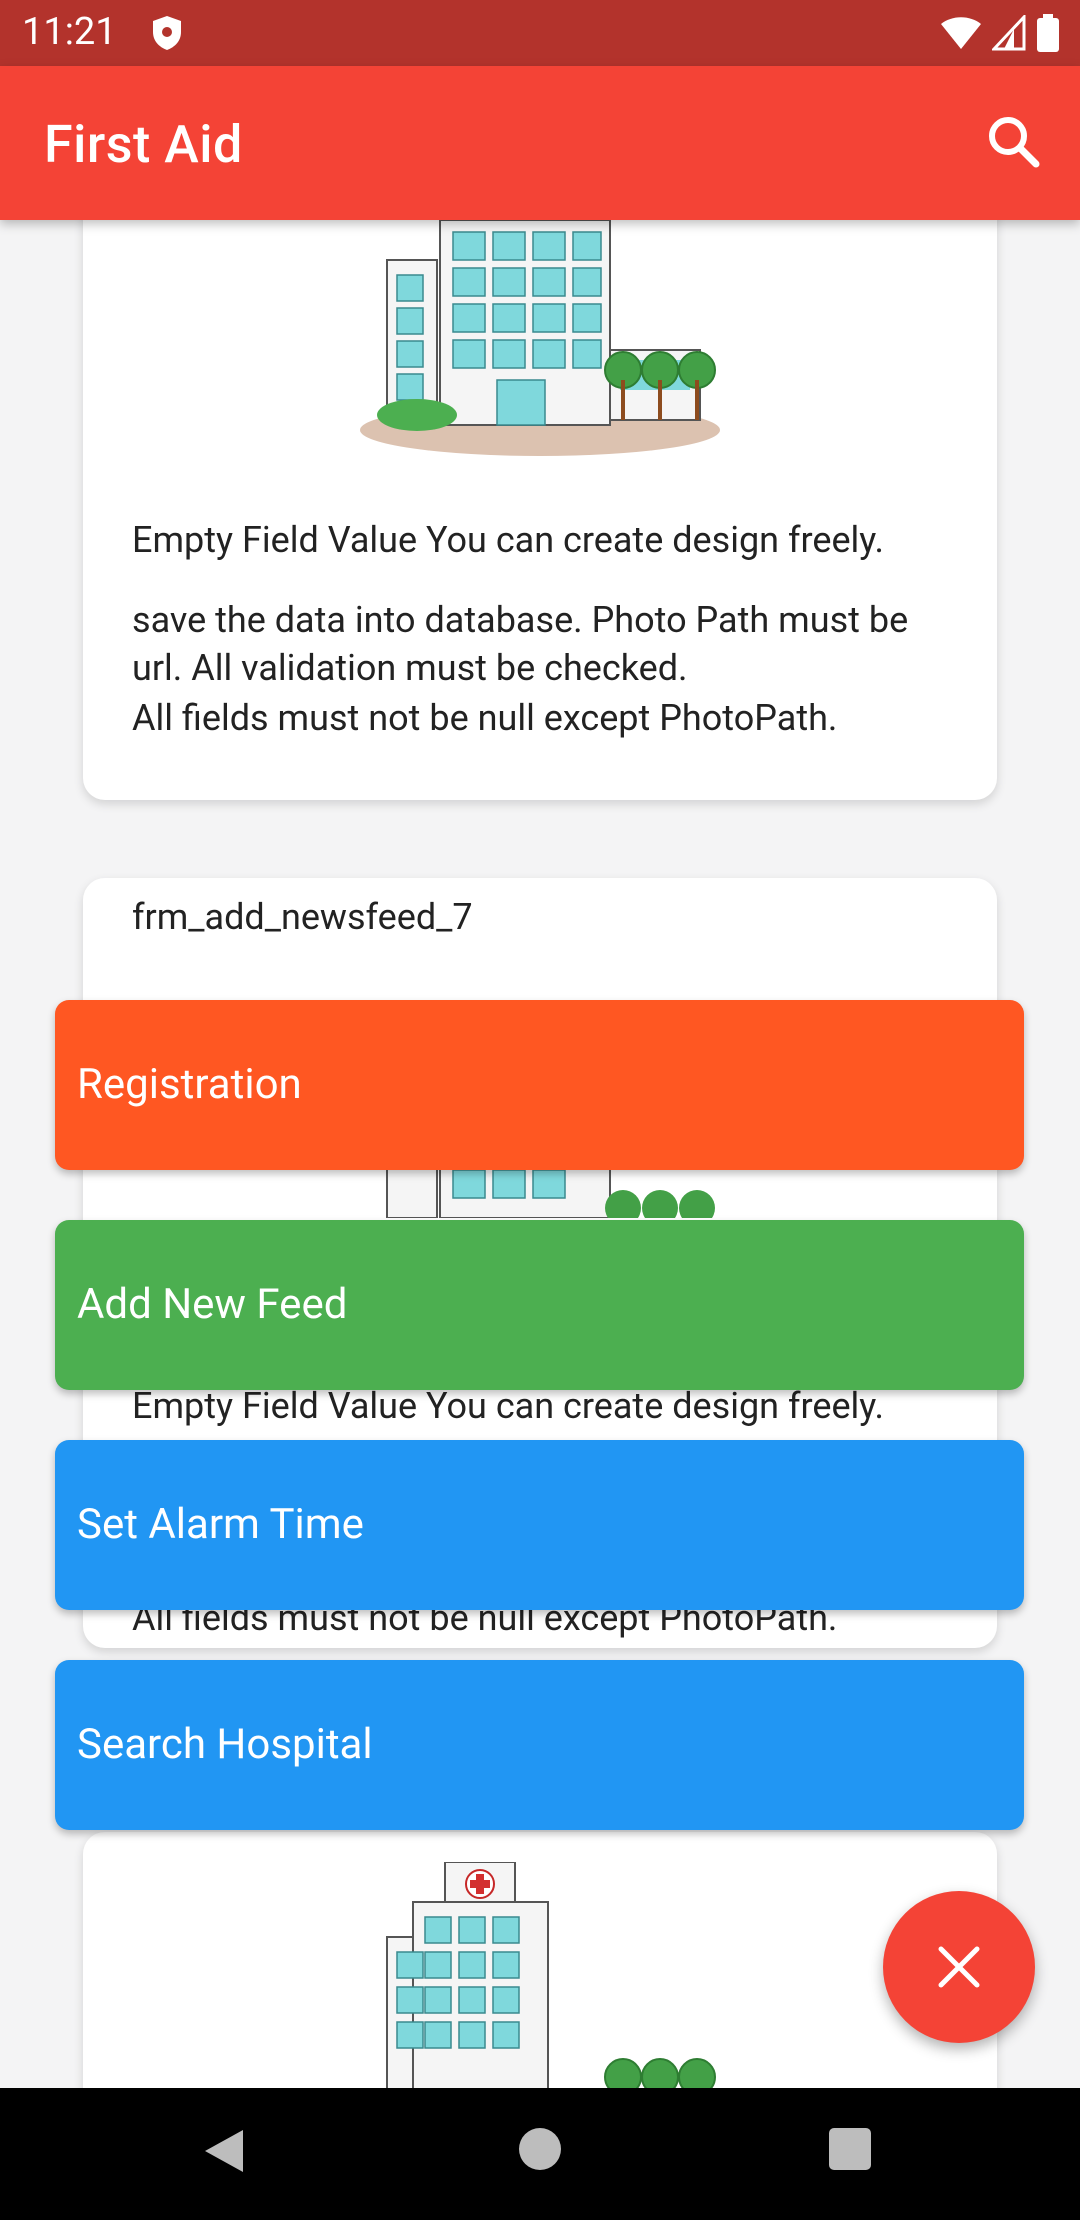  Describe the element at coordinates (540, 2149) in the screenshot. I see `home-icon` at that location.